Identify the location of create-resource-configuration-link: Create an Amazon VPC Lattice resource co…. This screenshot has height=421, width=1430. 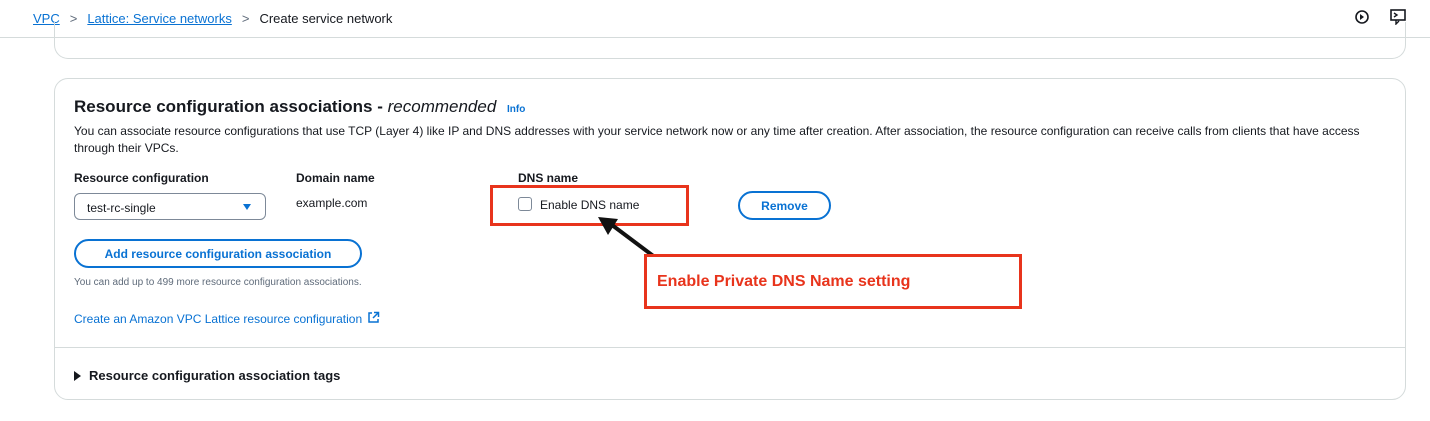
(227, 319).